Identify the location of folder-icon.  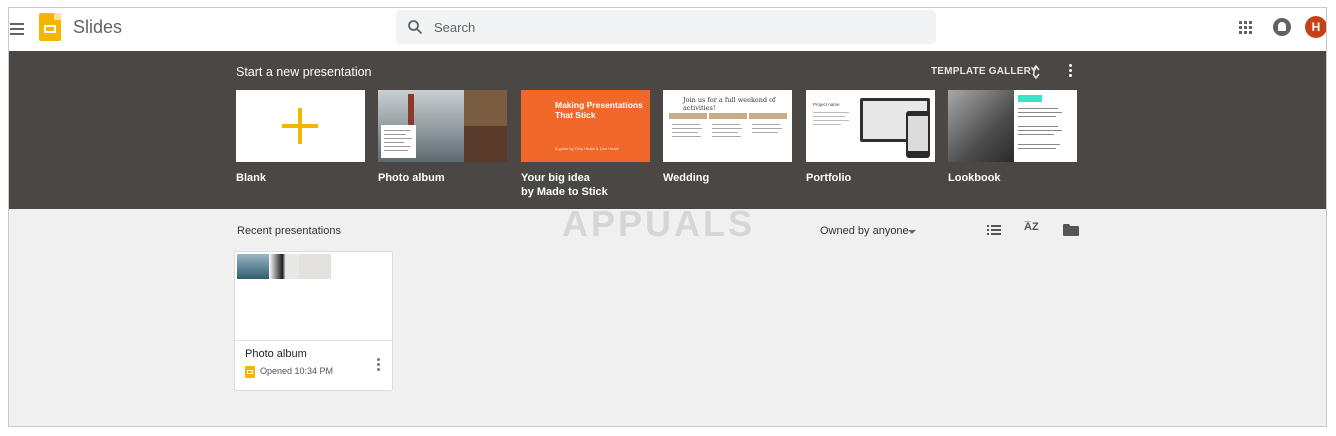
(1071, 230).